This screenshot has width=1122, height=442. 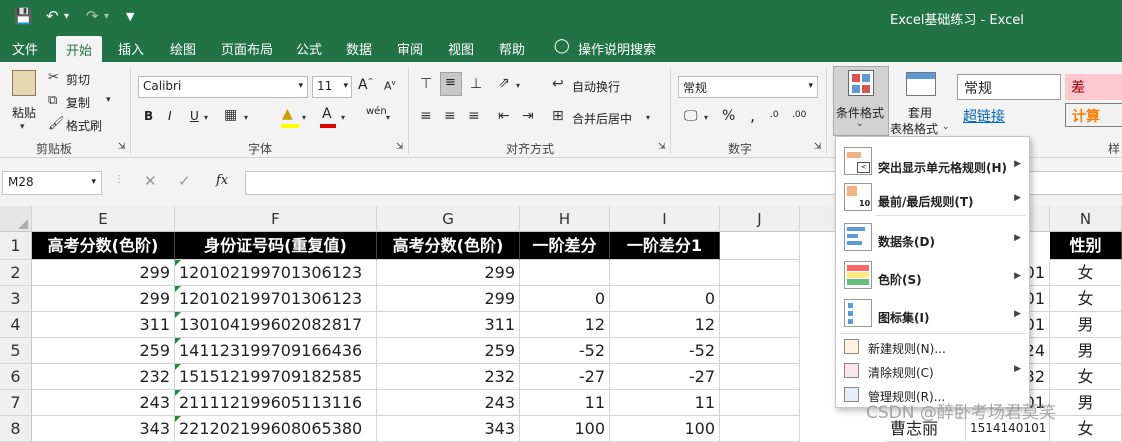 What do you see at coordinates (932, 313) in the screenshot?
I see `menu-item-icon-sets: 图标集(I) ▶` at bounding box center [932, 313].